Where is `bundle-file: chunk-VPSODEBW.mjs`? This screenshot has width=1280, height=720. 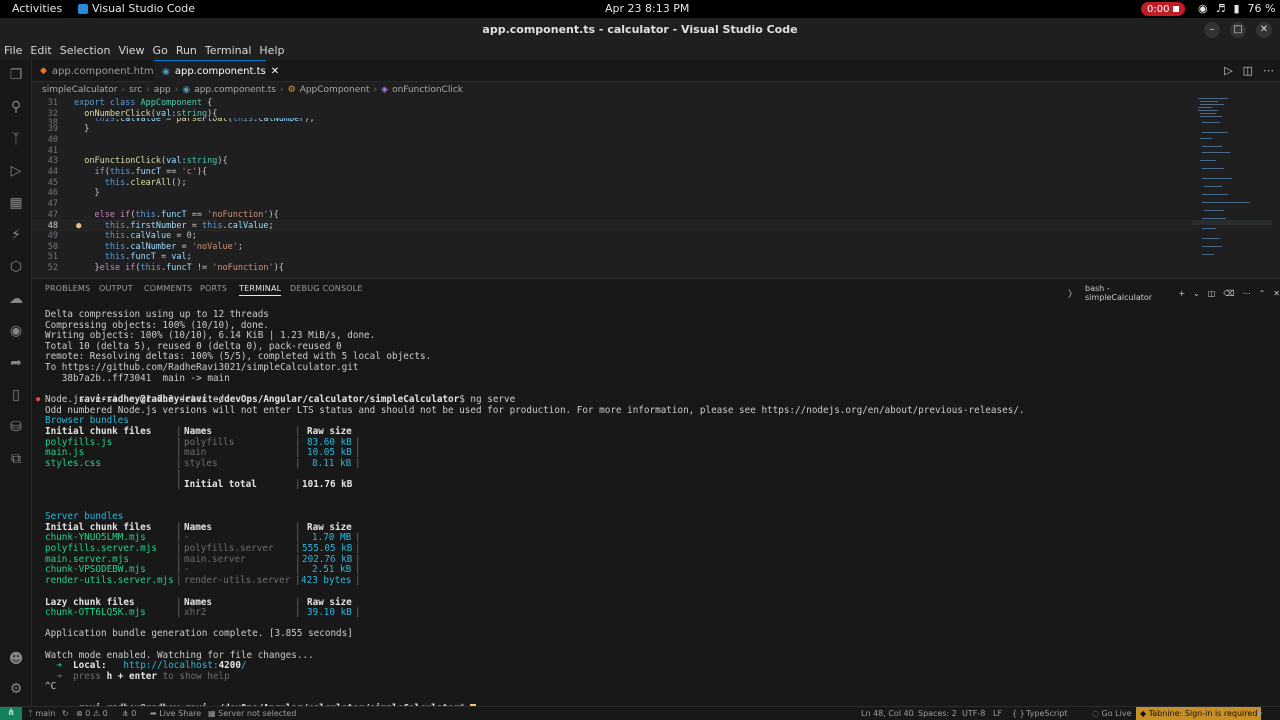 bundle-file: chunk-VPSODEBW.mjs is located at coordinates (95, 569).